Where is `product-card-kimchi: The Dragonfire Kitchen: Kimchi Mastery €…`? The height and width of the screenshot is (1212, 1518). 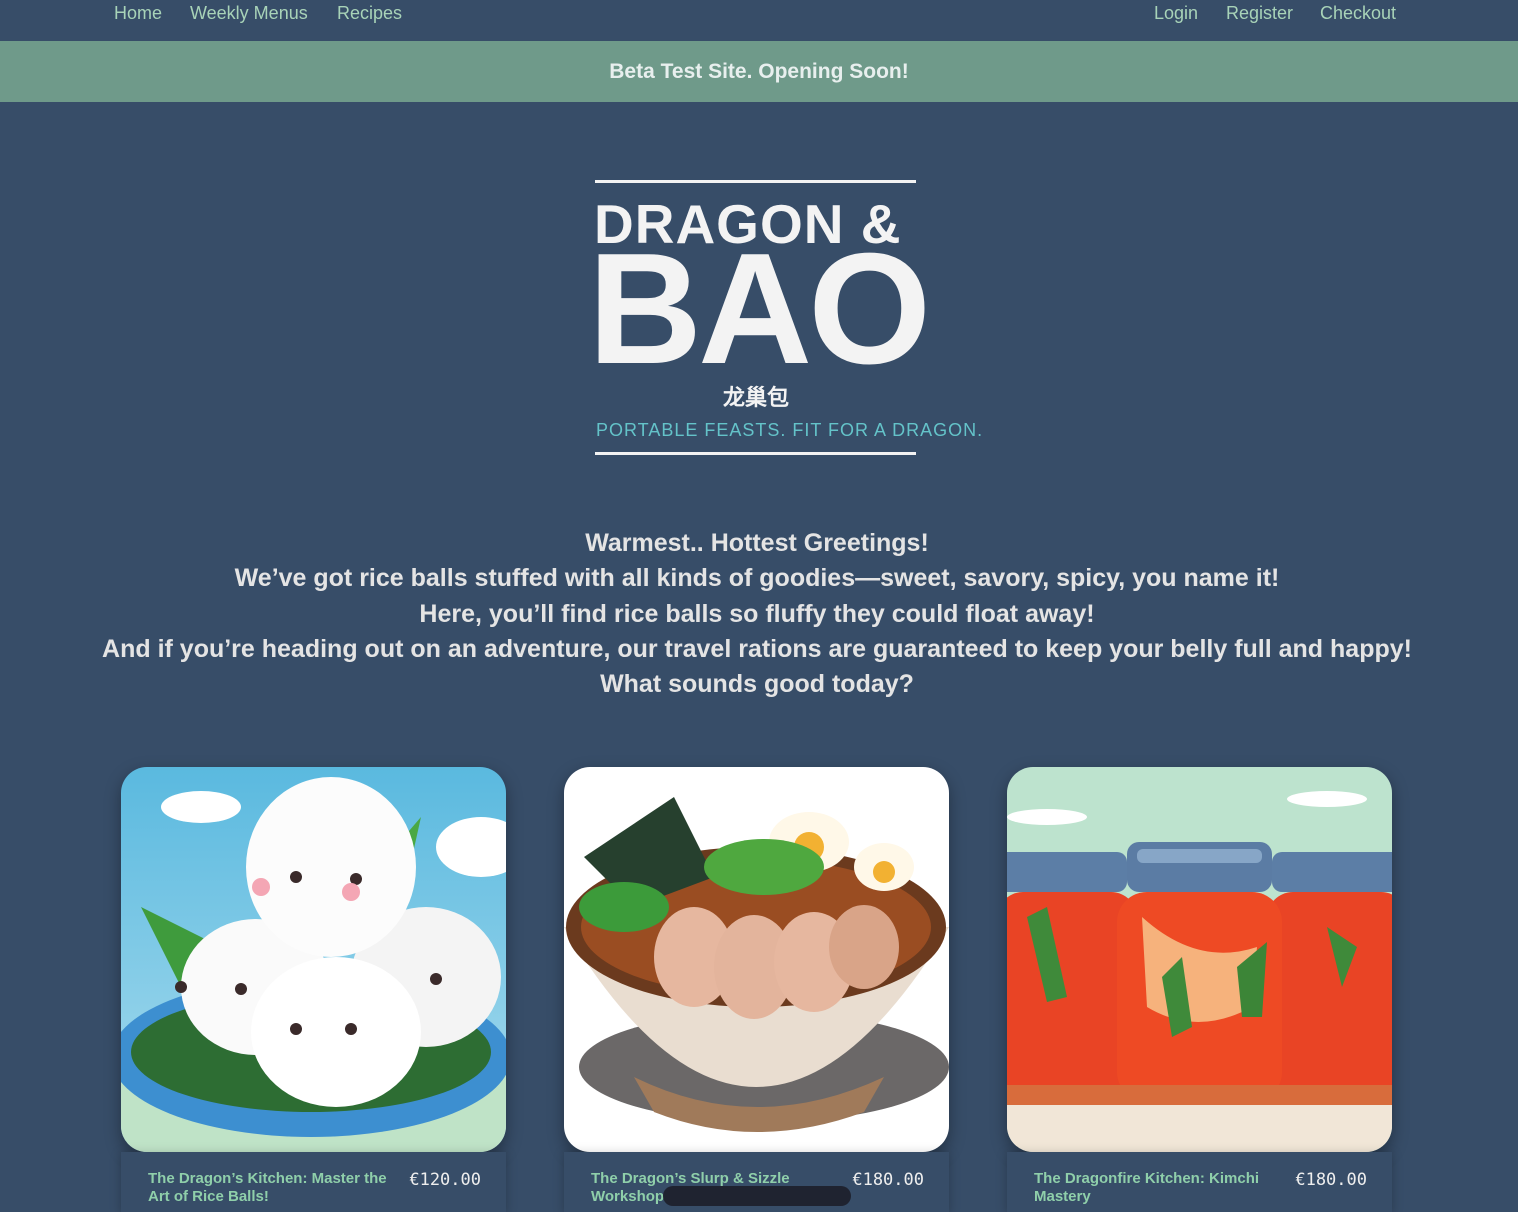 product-card-kimchi: The Dragonfire Kitchen: Kimchi Mastery €… is located at coordinates (1199, 989).